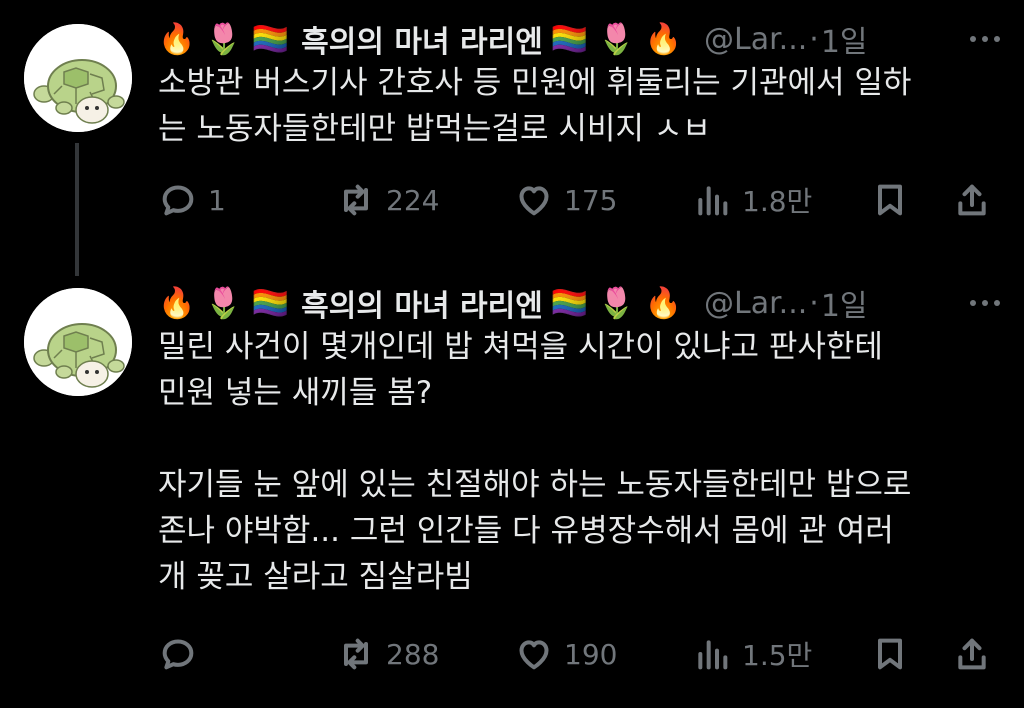 The image size is (1024, 708). What do you see at coordinates (434, 129) in the screenshot?
I see `tweet-text-line: 는 노동자들한테만 밥먹는걸로 시비지 ㅅㅂ` at bounding box center [434, 129].